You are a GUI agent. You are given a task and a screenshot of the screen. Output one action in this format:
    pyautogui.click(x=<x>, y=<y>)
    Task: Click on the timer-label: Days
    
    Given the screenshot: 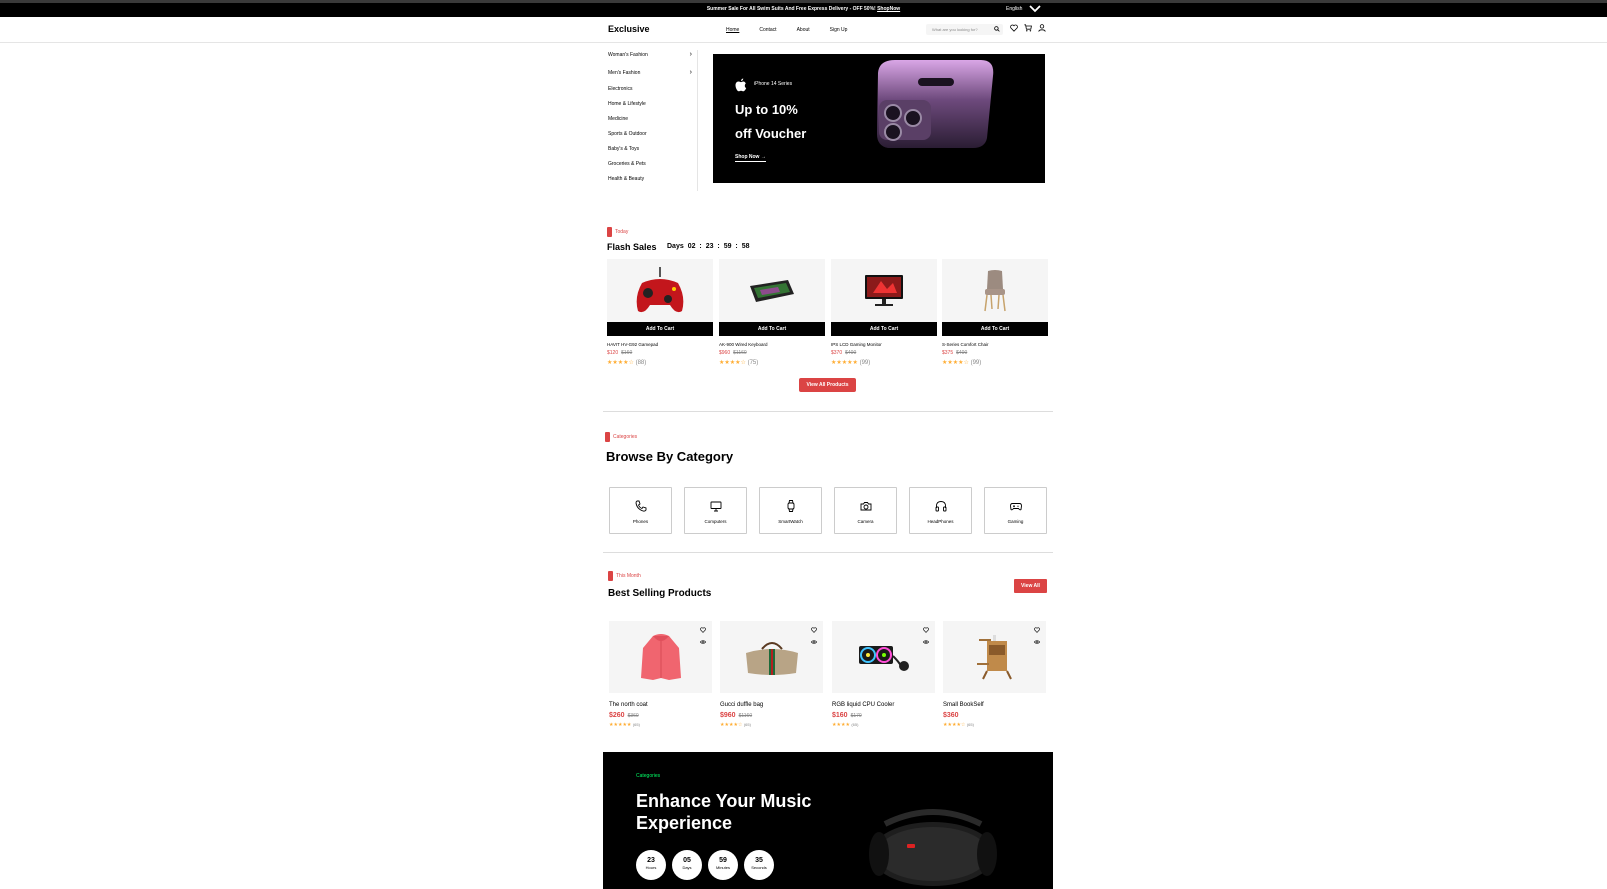 What is the action you would take?
    pyautogui.click(x=675, y=246)
    